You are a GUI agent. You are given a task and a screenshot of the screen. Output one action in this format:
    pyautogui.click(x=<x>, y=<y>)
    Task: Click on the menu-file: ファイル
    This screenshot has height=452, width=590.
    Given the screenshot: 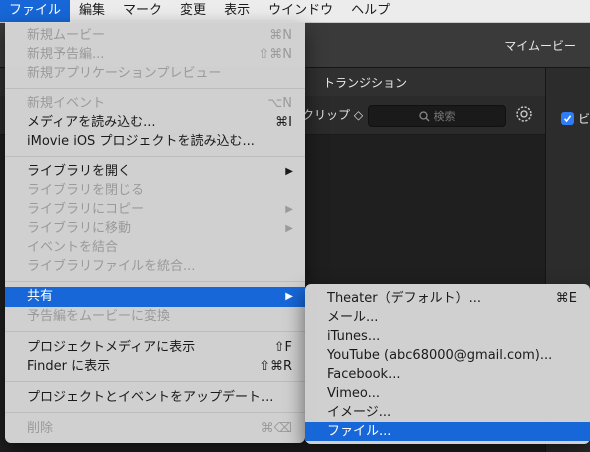 What is the action you would take?
    pyautogui.click(x=35, y=11)
    